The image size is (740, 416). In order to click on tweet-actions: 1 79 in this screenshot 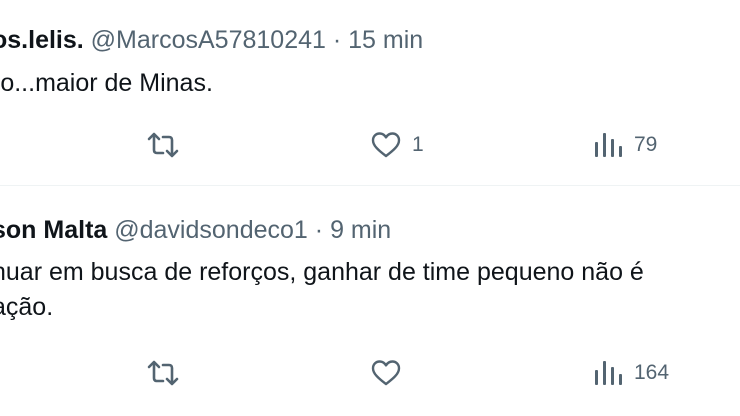, I will do `click(370, 145)`.